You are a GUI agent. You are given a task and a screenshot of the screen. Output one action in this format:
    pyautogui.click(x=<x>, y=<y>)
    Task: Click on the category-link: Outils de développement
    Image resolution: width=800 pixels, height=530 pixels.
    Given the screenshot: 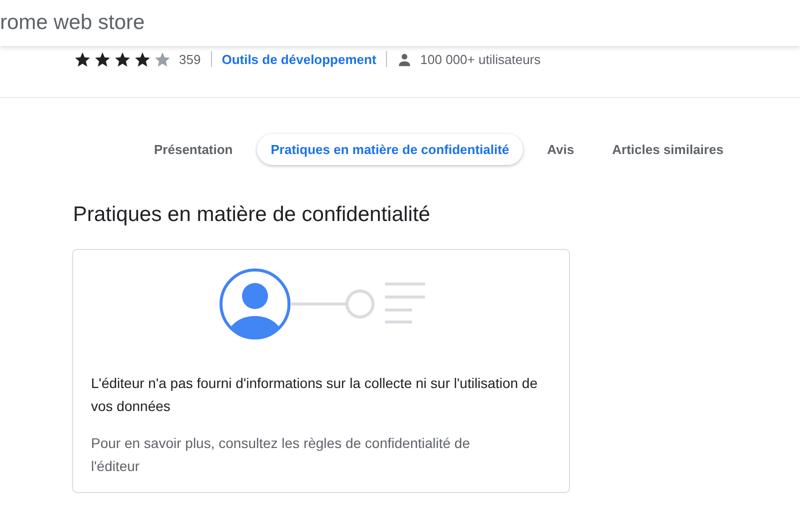 What is the action you would take?
    pyautogui.click(x=299, y=59)
    